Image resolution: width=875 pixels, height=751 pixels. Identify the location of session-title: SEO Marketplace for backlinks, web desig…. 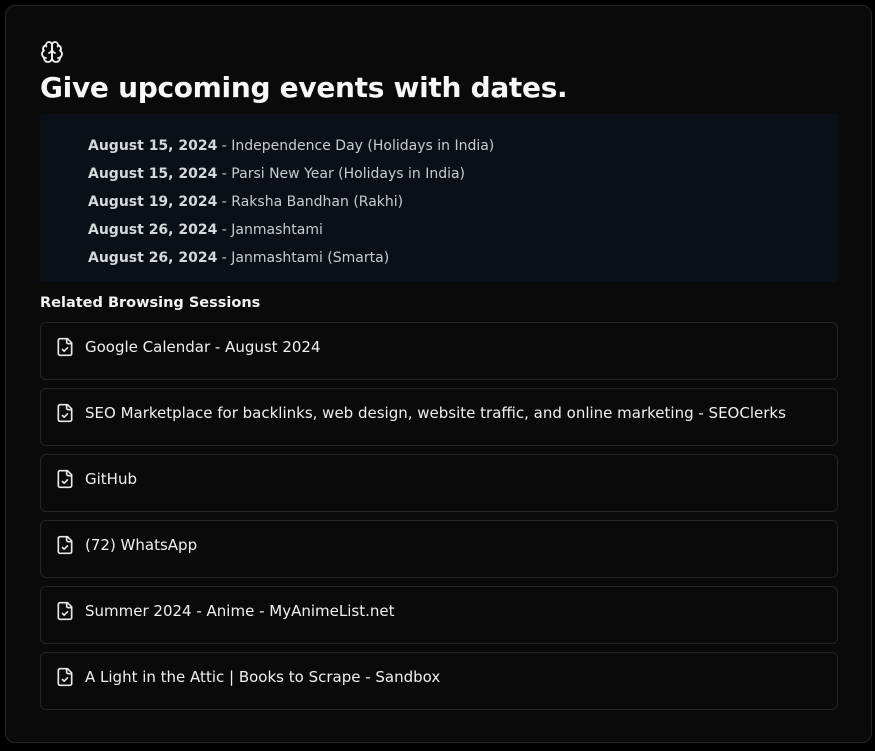
(435, 413).